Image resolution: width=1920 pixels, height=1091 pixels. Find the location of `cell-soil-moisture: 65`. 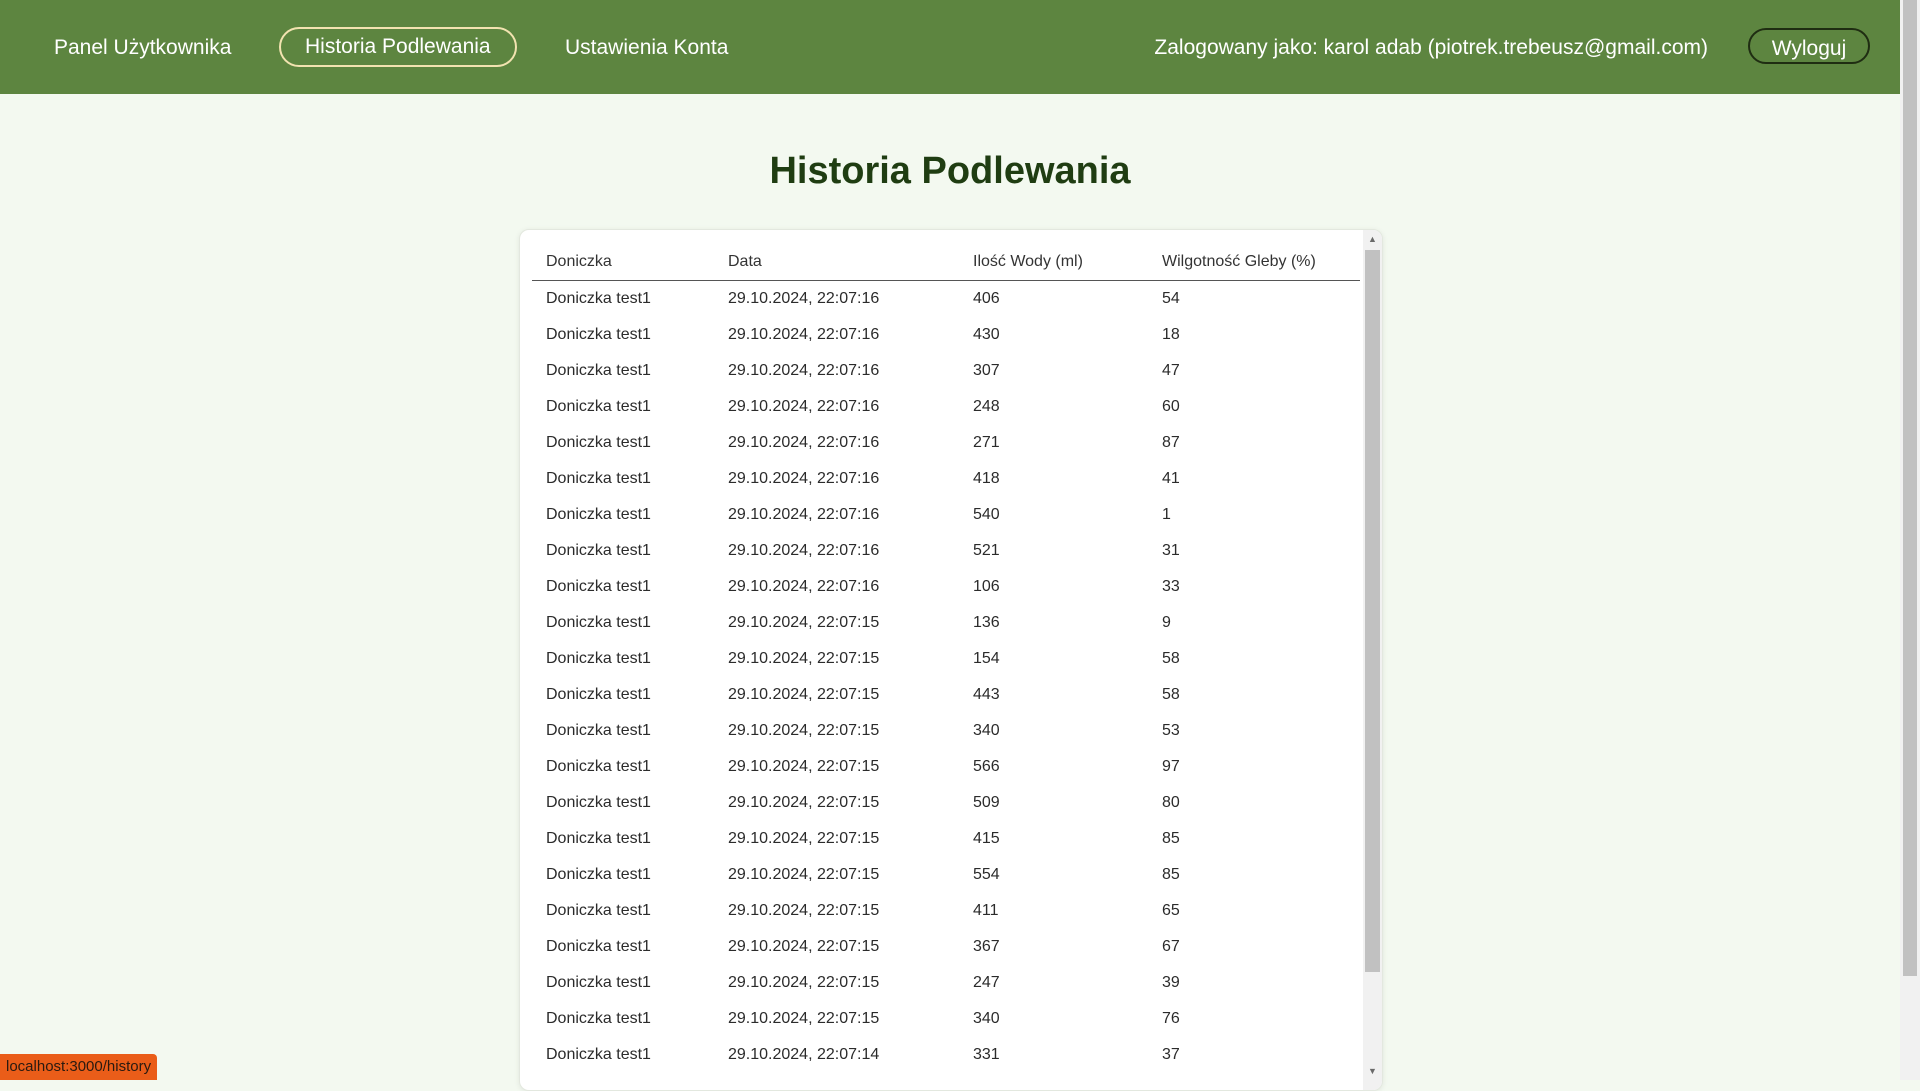

cell-soil-moisture: 65 is located at coordinates (1171, 910).